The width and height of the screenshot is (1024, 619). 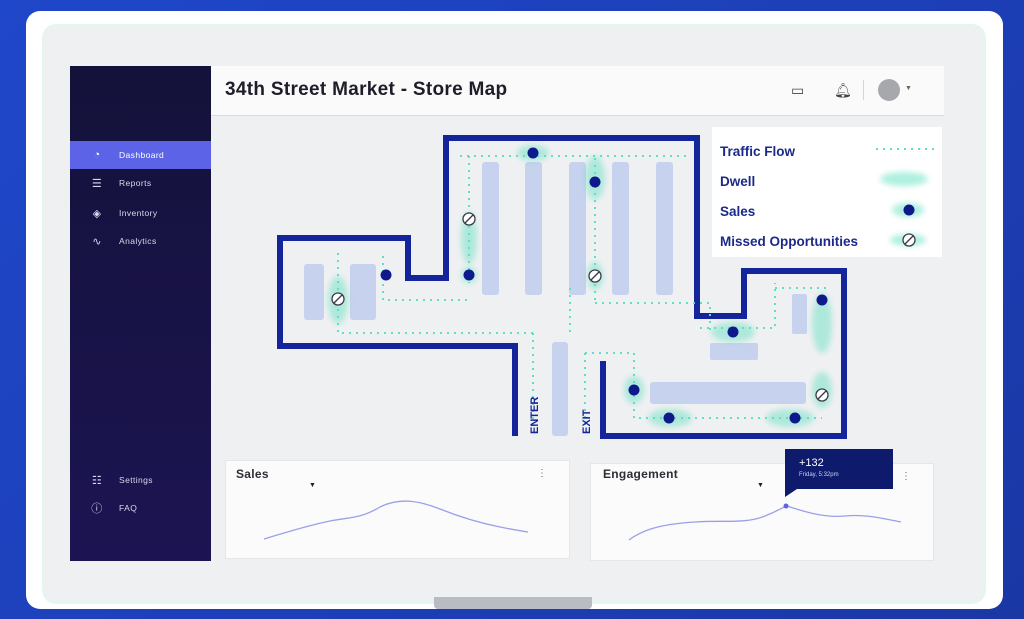 I want to click on dwell-swatch, so click(x=904, y=179).